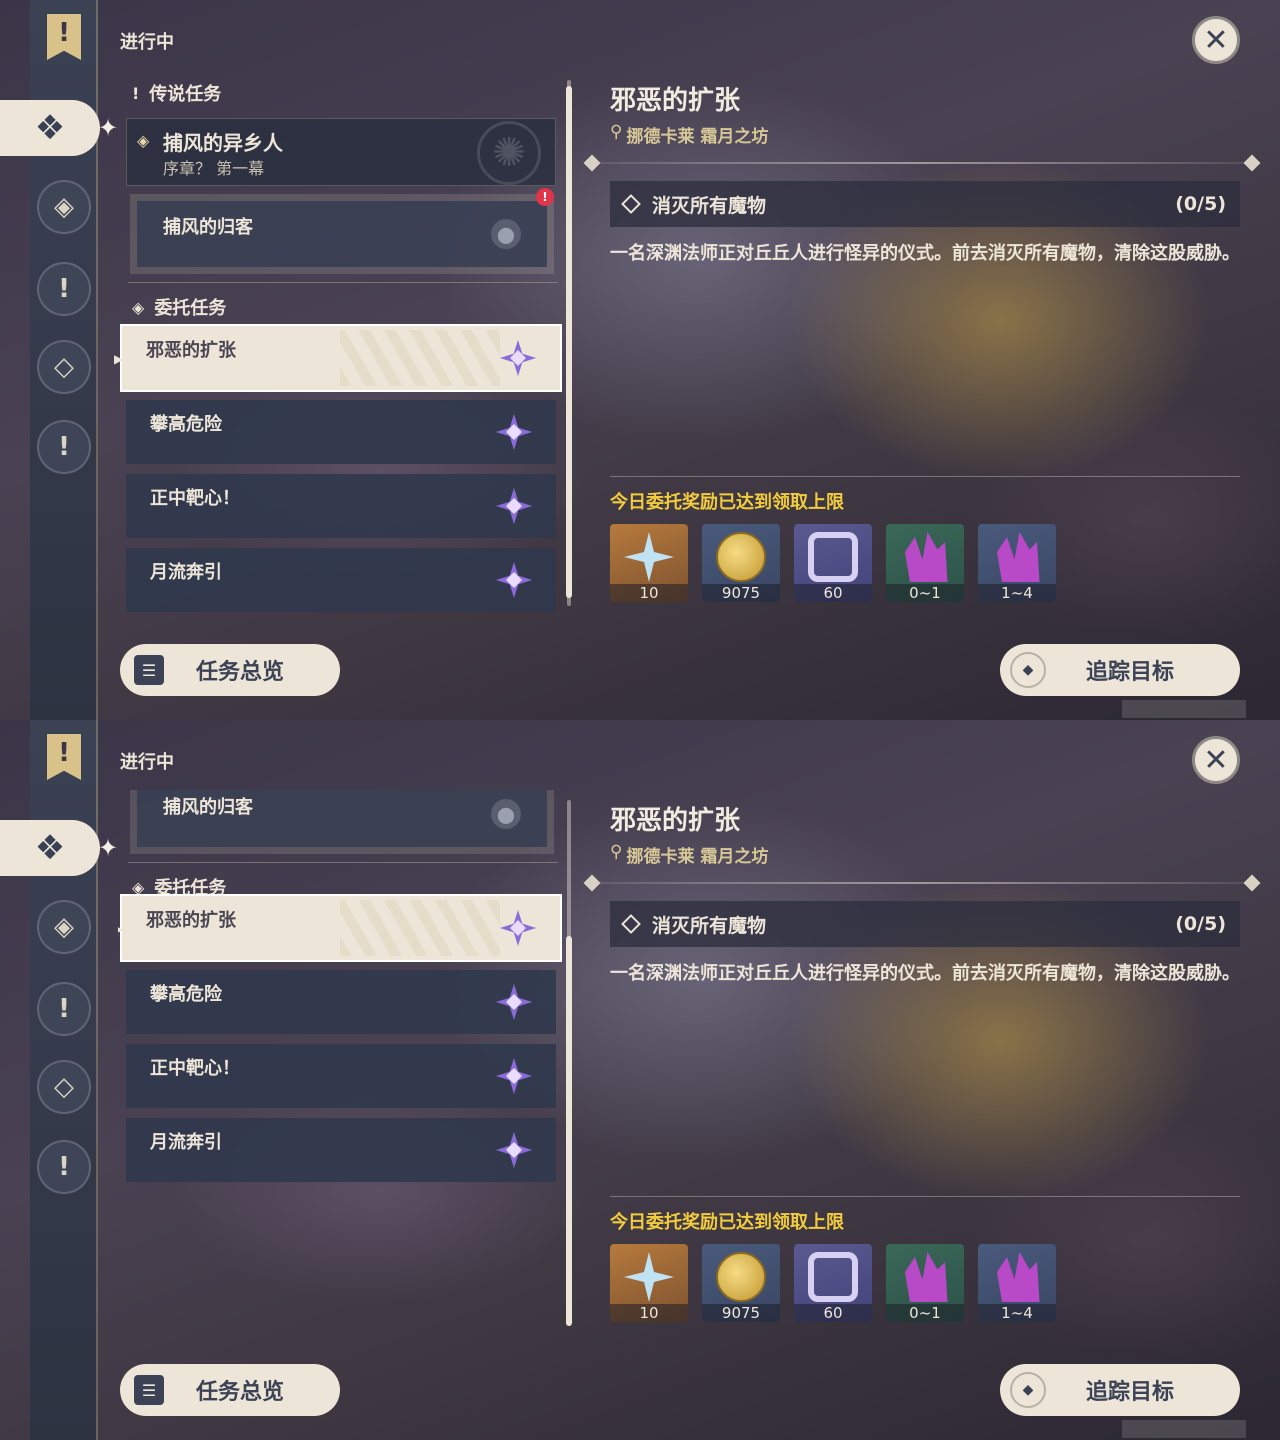 The image size is (1280, 1440). What do you see at coordinates (925, 924) in the screenshot?
I see `objective-row: 消灭所有魔物 (0/5)` at bounding box center [925, 924].